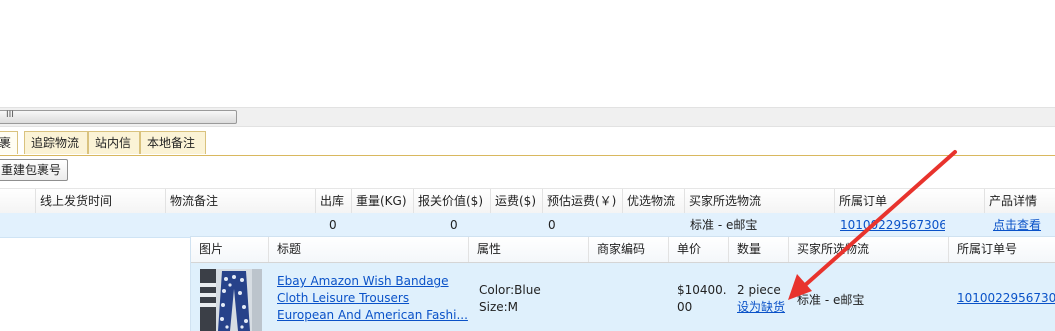  Describe the element at coordinates (1006, 298) in the screenshot. I see `detail-order-link: 10100229567306` at that location.